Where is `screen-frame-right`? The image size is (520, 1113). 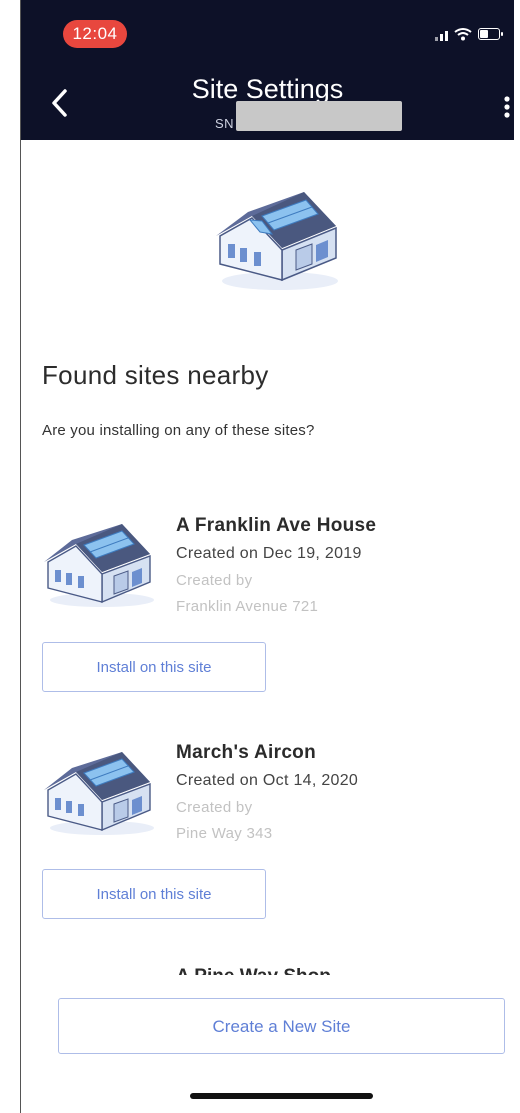 screen-frame-right is located at coordinates (517, 556).